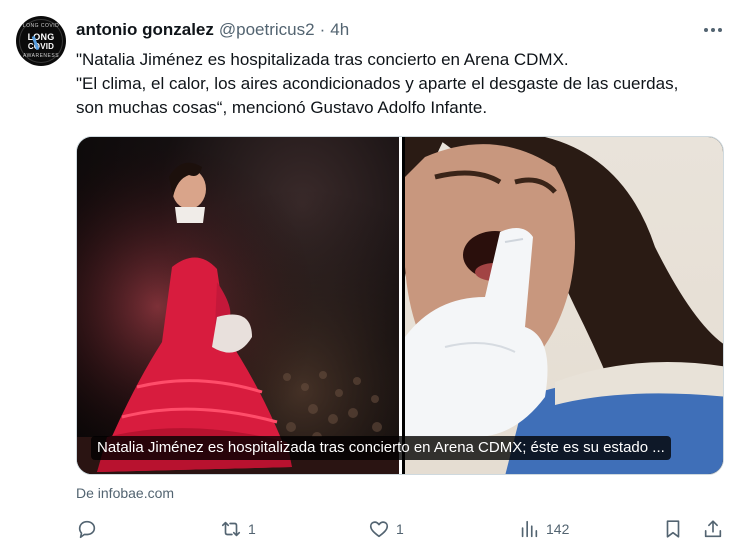  What do you see at coordinates (125, 493) in the screenshot?
I see `link-source: De infobae.com` at bounding box center [125, 493].